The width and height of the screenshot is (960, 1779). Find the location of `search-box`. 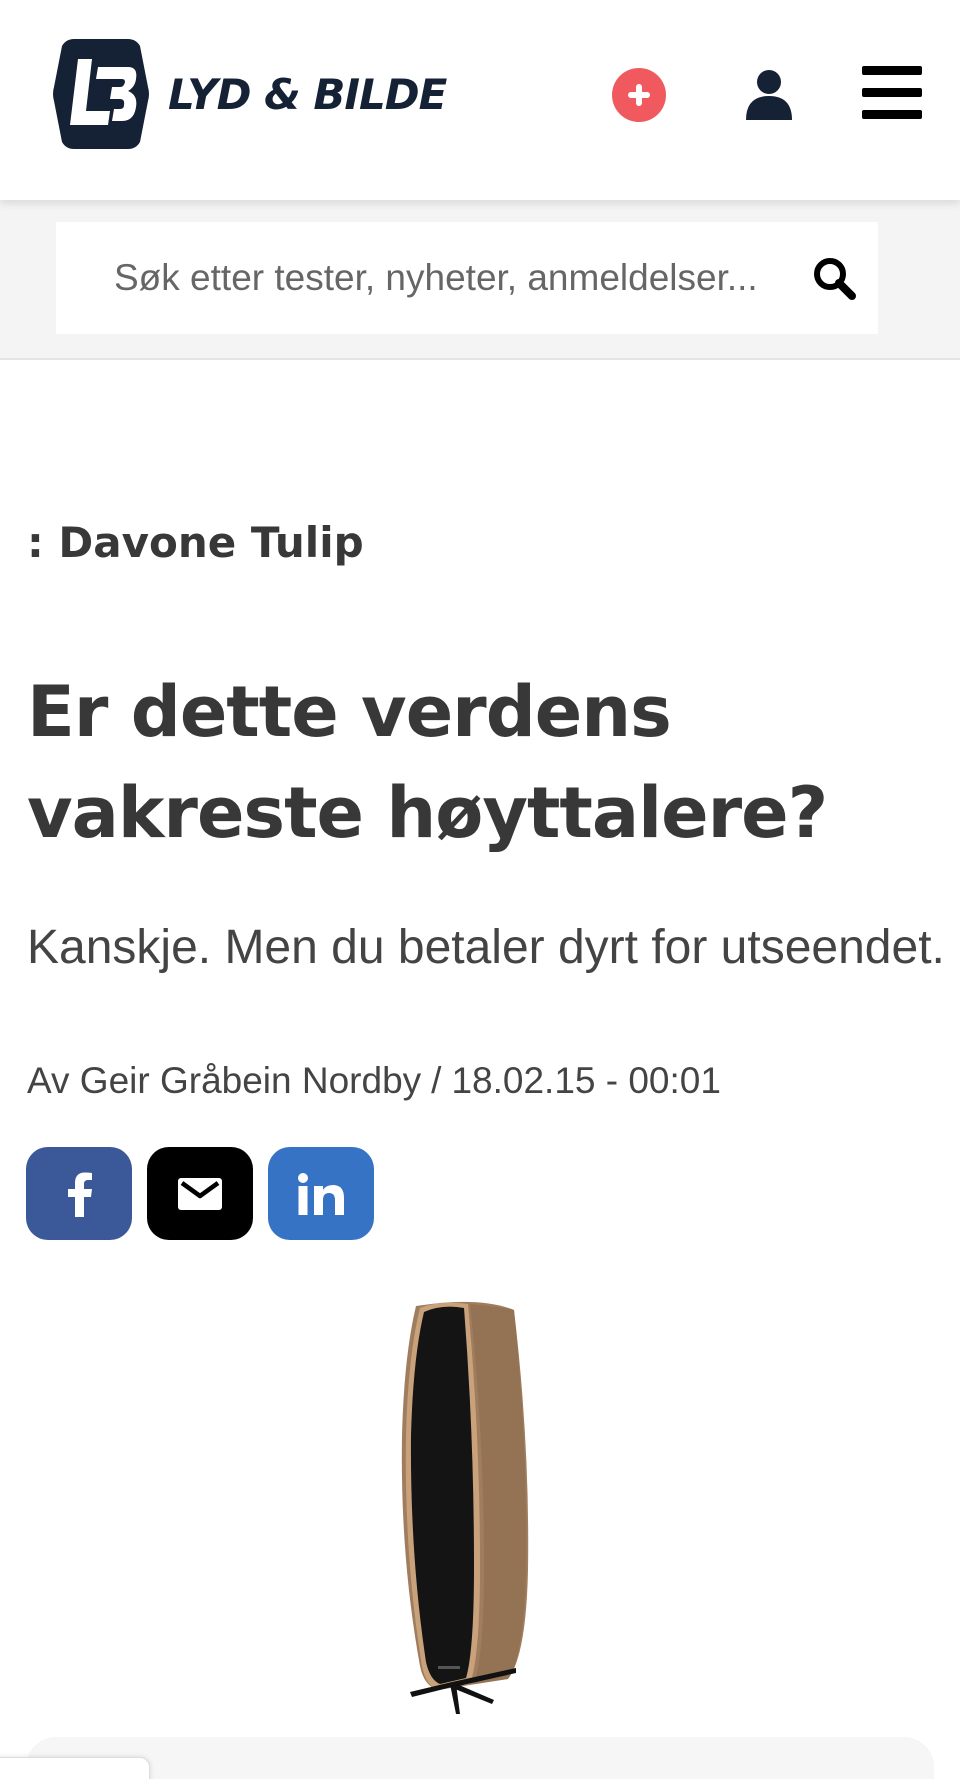

search-box is located at coordinates (467, 278).